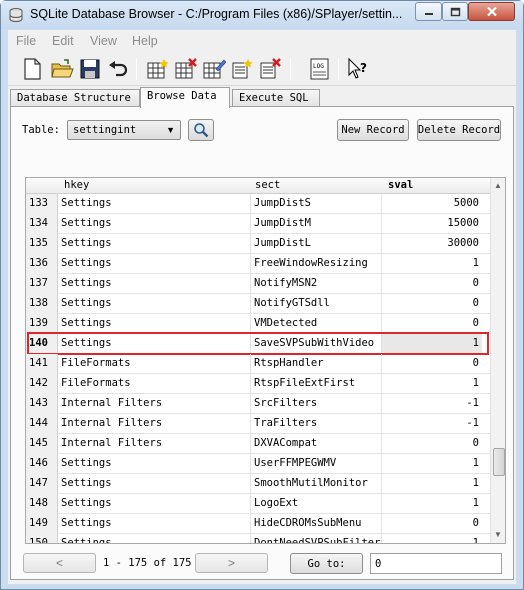 This screenshot has height=590, width=524. Describe the element at coordinates (270, 69) in the screenshot. I see `delete-index-icon` at that location.